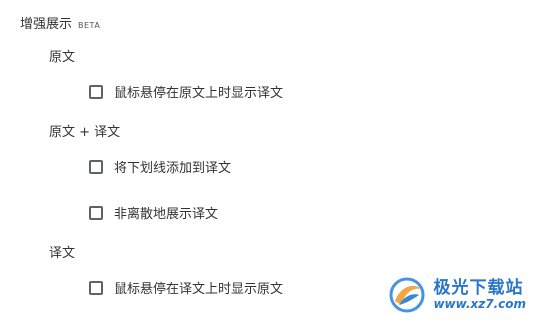 The width and height of the screenshot is (536, 323). I want to click on option-label: 将下划线添加到译文, so click(173, 168).